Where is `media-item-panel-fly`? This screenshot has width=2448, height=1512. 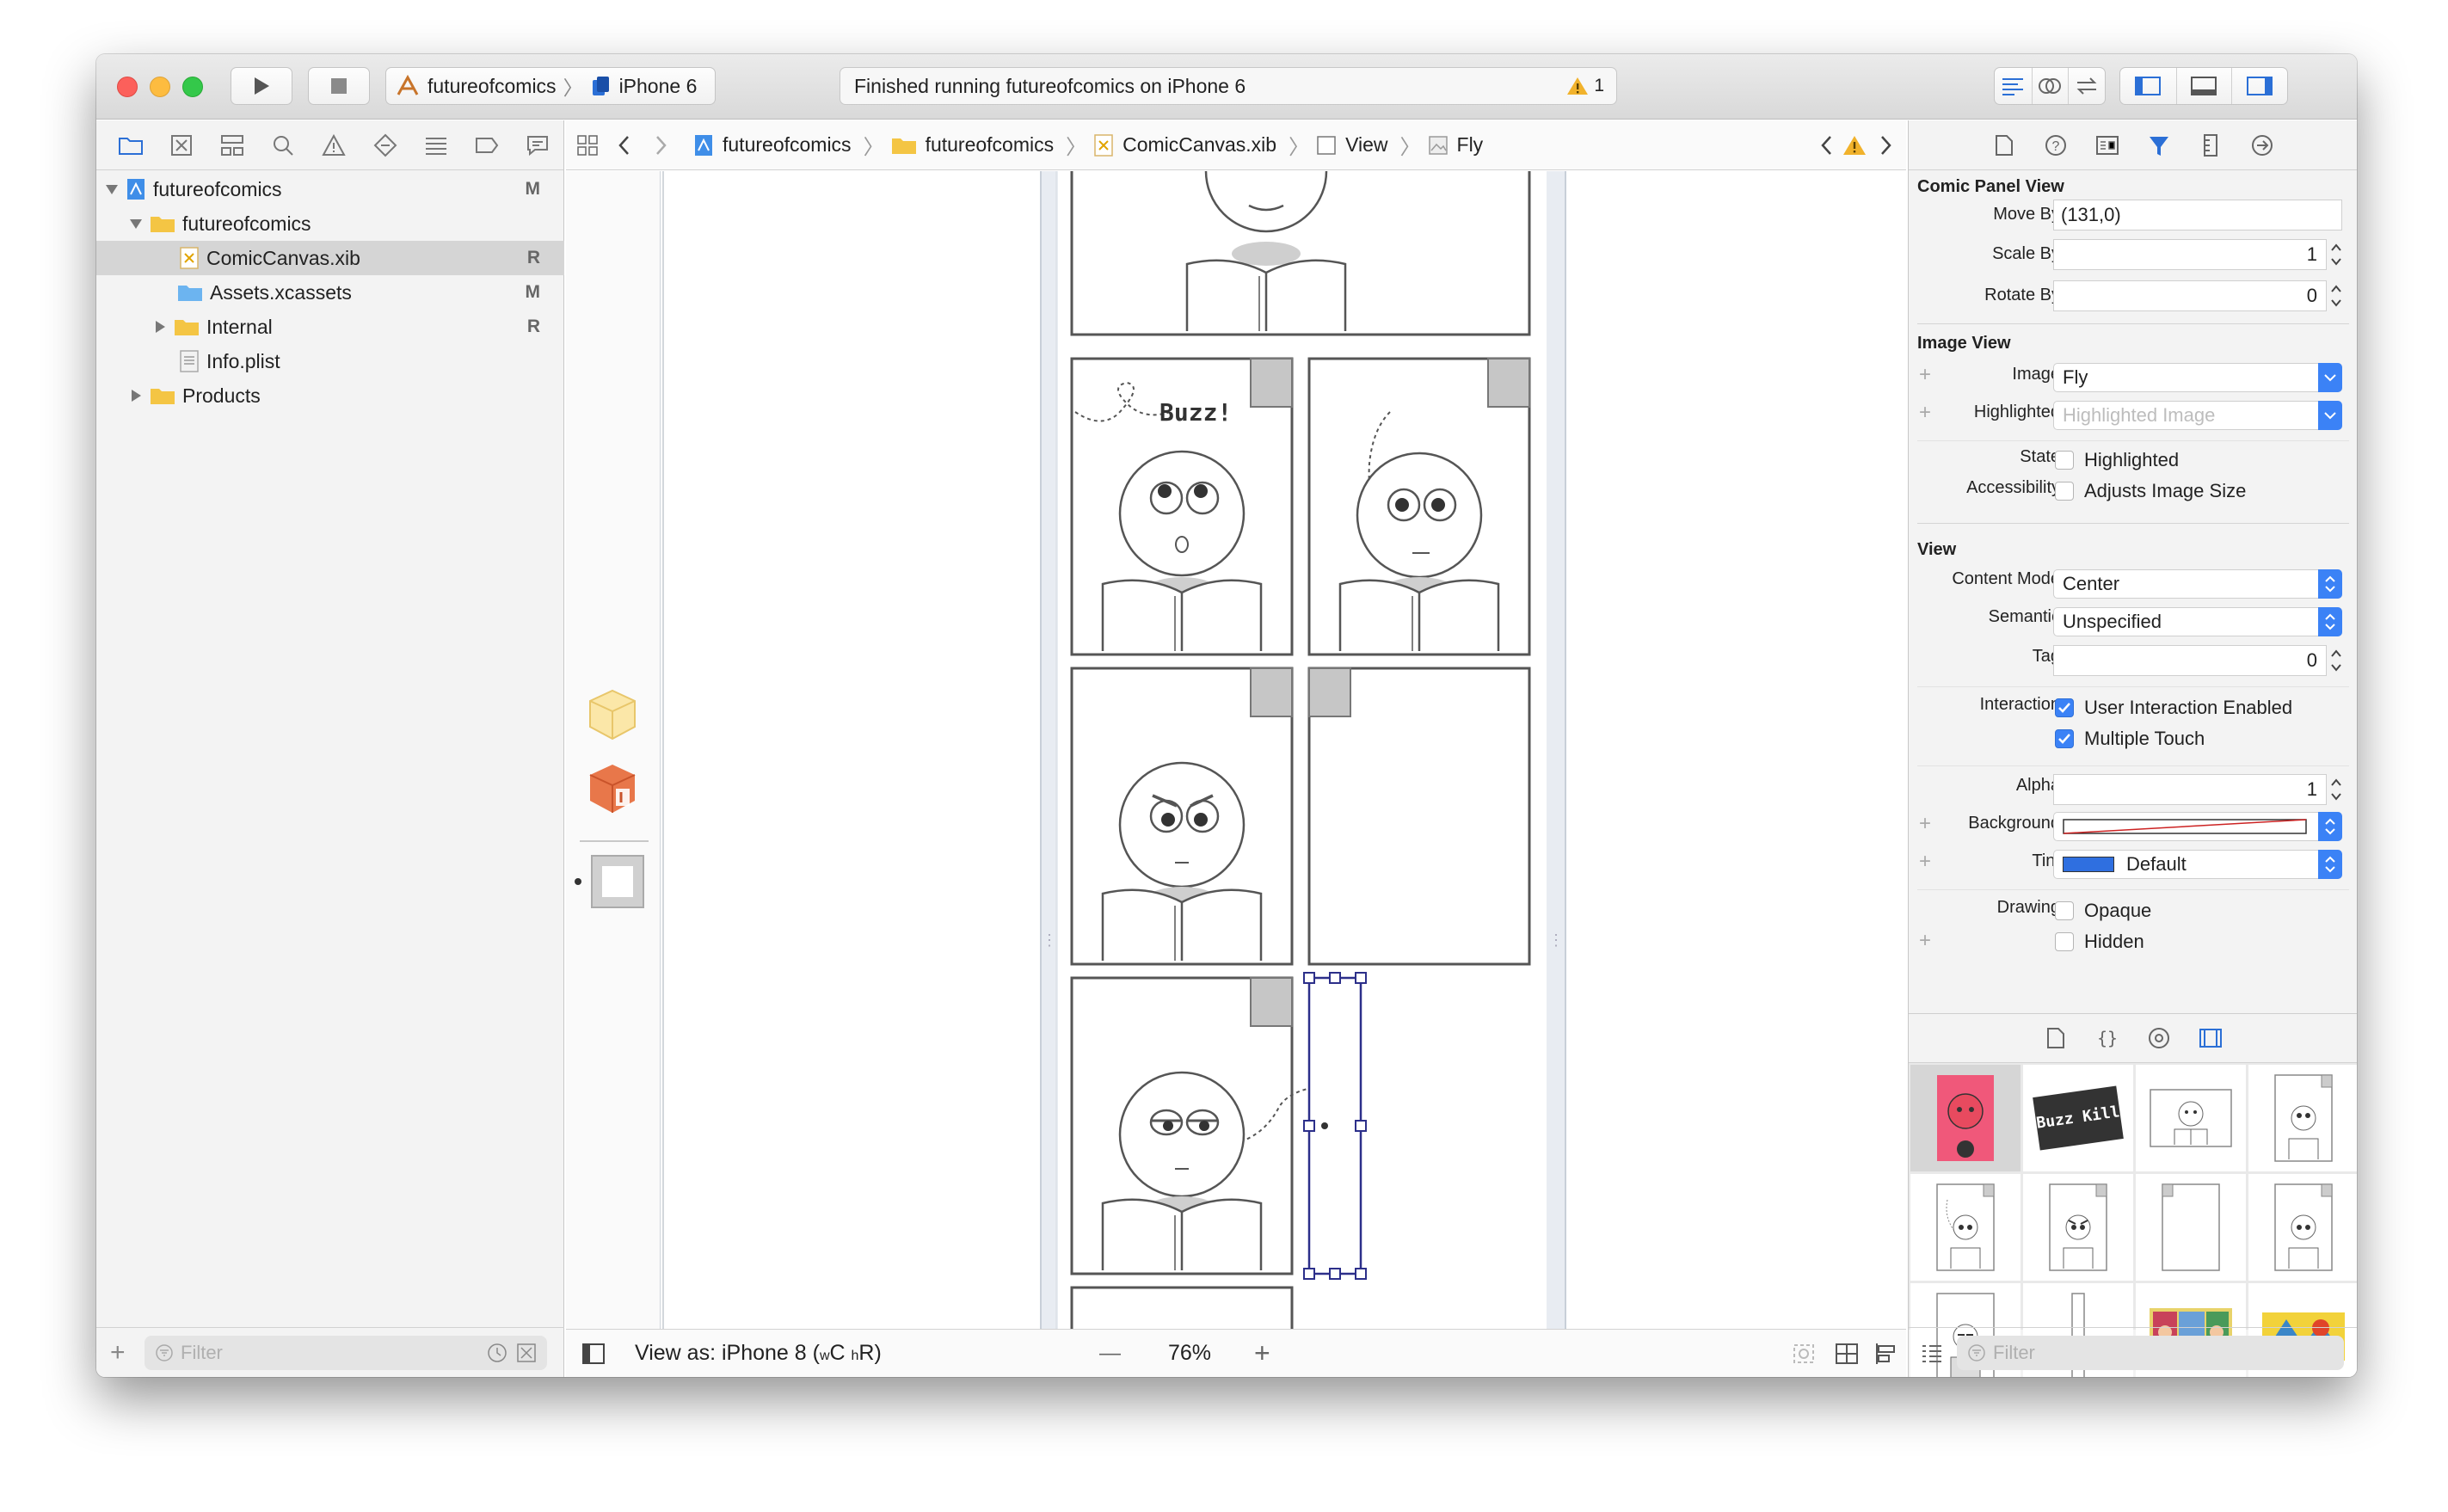 media-item-panel-fly is located at coordinates (1966, 1228).